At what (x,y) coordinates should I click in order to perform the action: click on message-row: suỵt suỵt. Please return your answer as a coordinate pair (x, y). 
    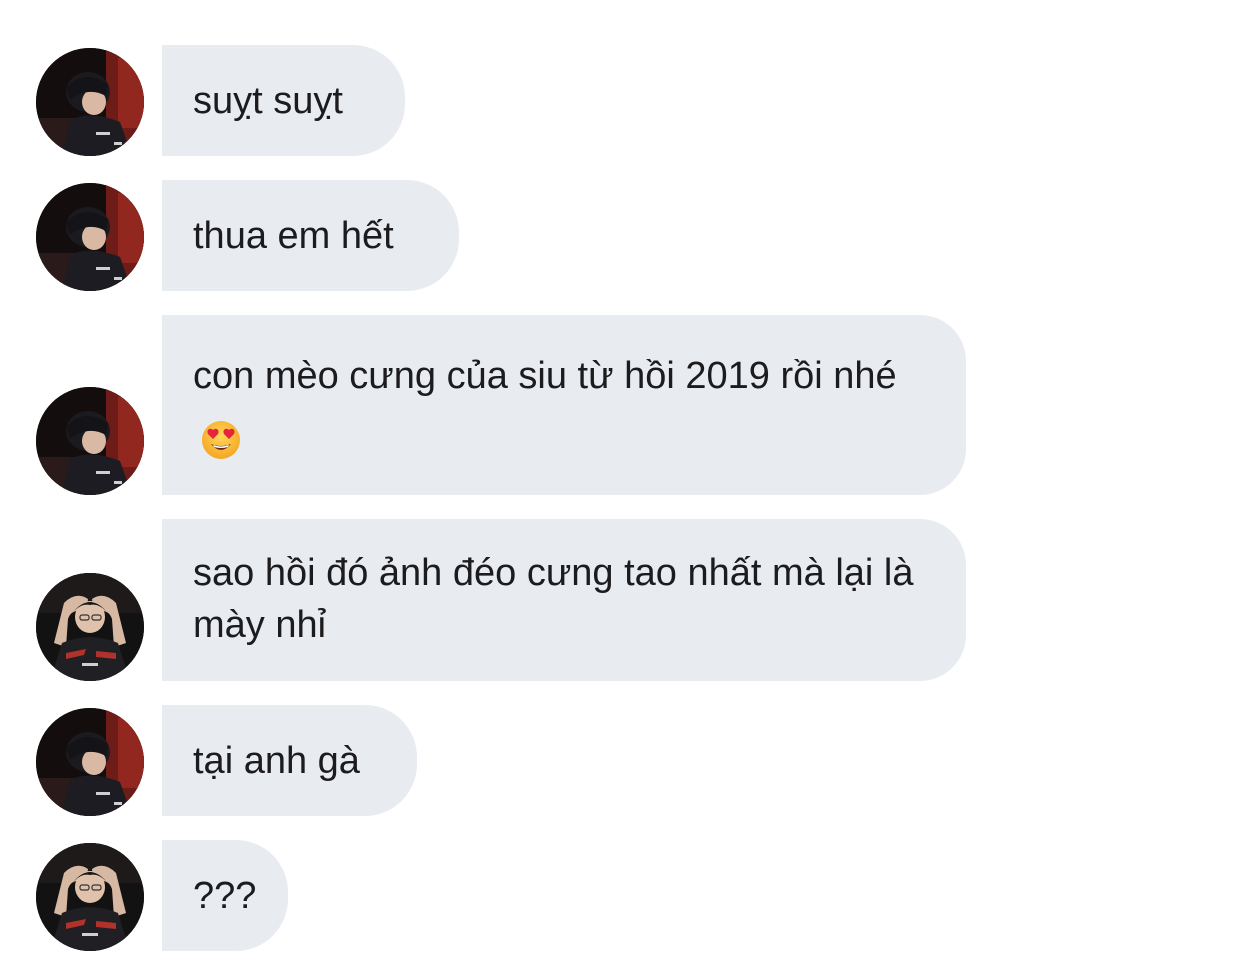
    Looking at the image, I should click on (621, 100).